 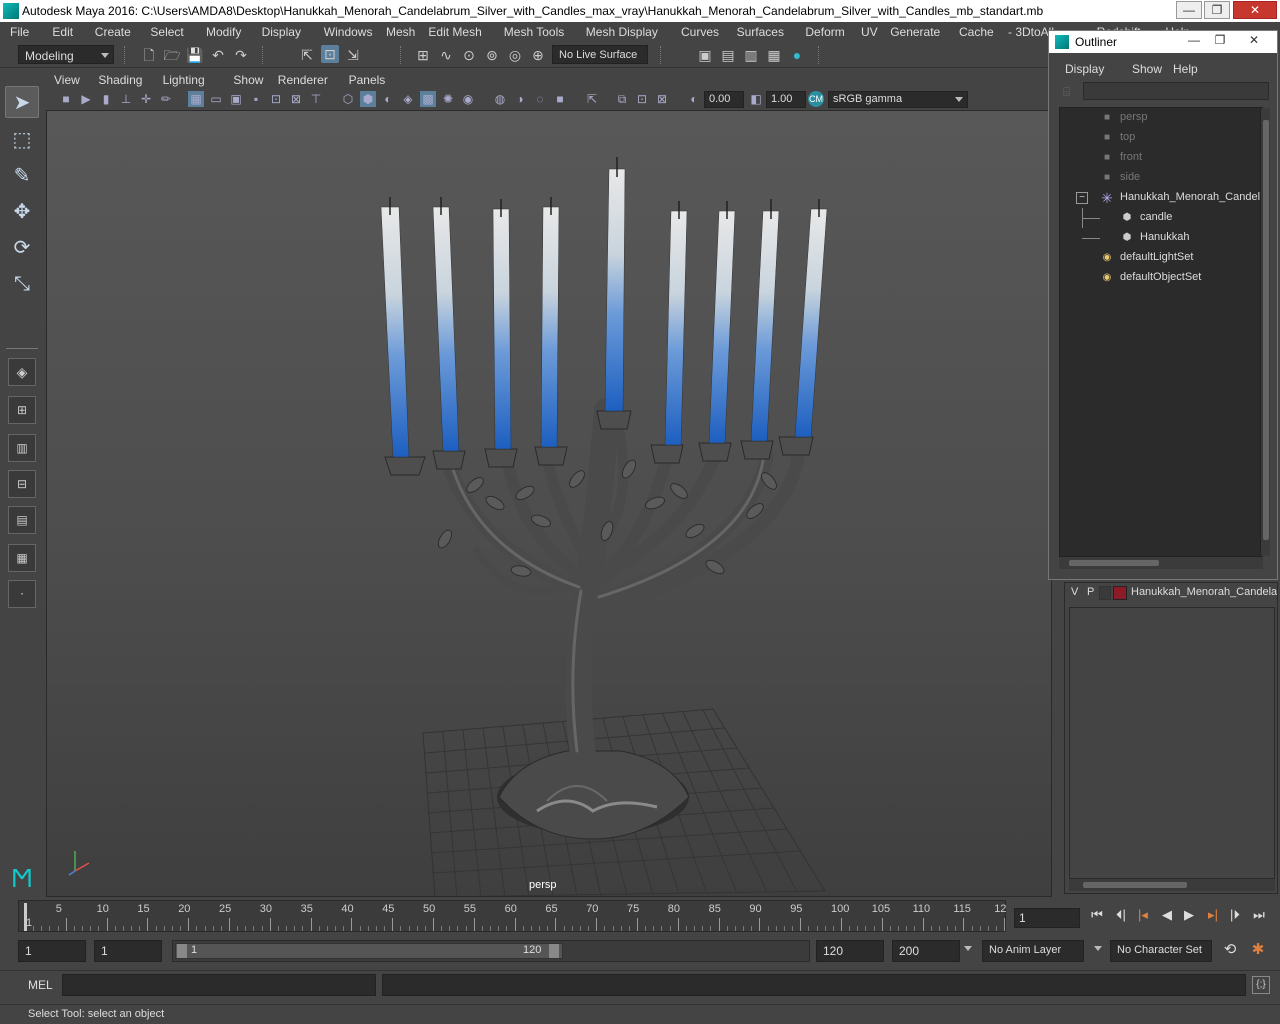 I want to click on lasso-tool-icon: ⬚, so click(x=22, y=140).